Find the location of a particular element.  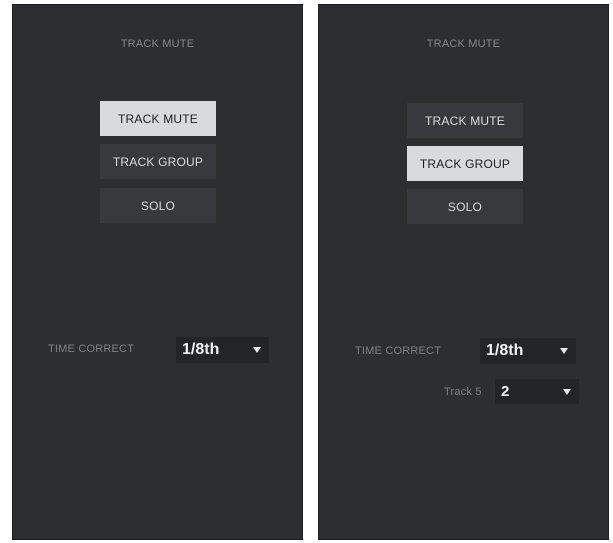

track-label: Track 5 is located at coordinates (463, 392).